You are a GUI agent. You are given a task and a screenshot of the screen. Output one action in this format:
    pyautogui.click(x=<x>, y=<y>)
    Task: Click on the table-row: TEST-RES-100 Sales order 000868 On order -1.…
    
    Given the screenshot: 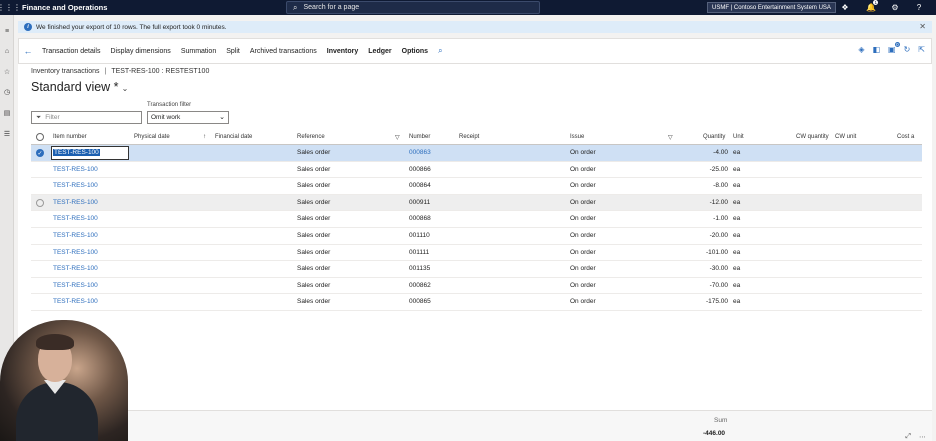 What is the action you would take?
    pyautogui.click(x=476, y=219)
    